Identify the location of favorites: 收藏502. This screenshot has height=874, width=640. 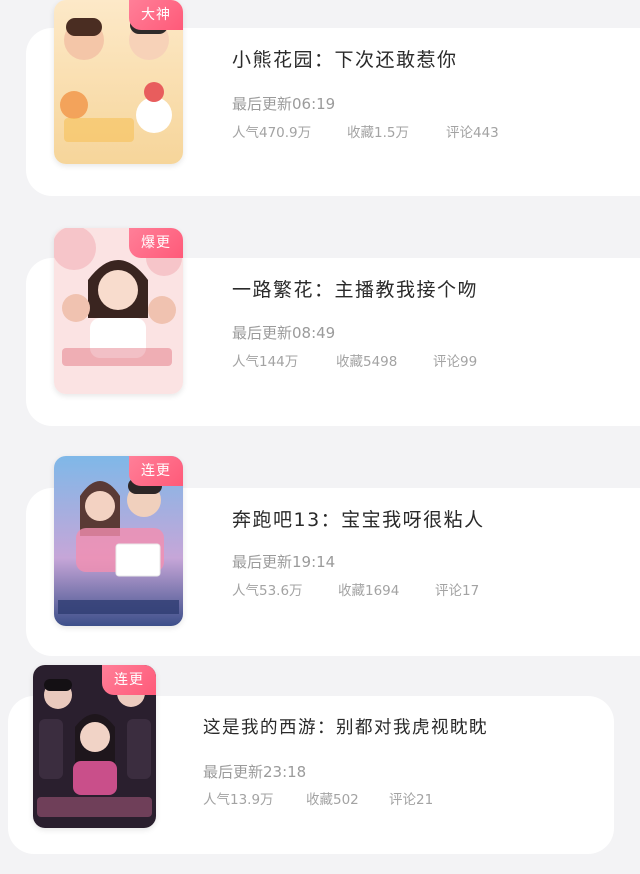
(332, 800).